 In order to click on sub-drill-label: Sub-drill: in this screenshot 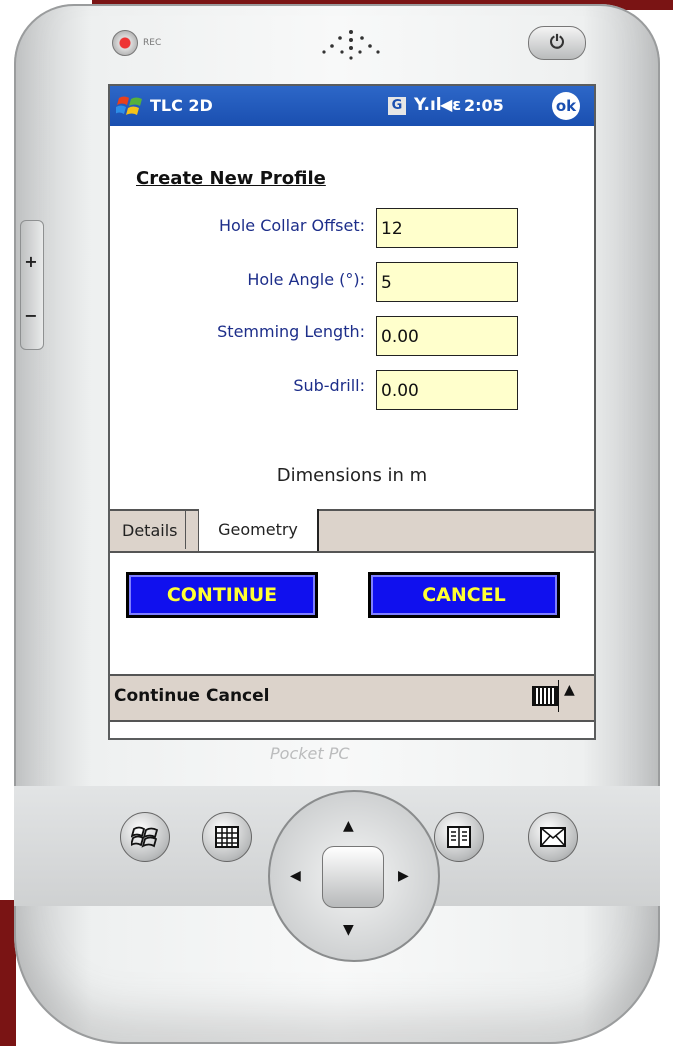, I will do `click(329, 385)`.